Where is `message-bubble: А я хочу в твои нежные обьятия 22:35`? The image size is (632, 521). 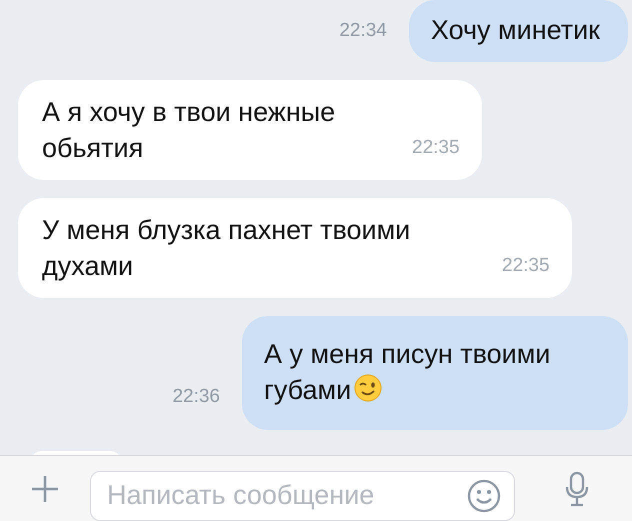 message-bubble: А я хочу в твои нежные обьятия 22:35 is located at coordinates (250, 130).